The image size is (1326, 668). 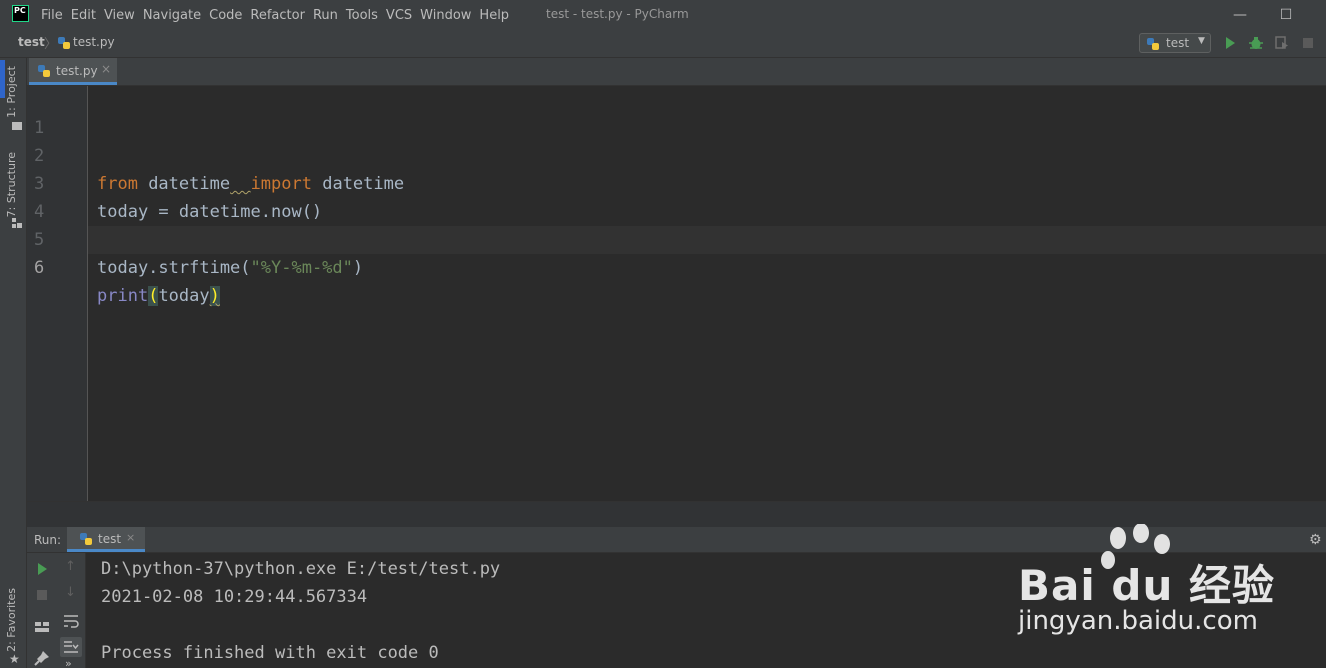 I want to click on menu-tools: Tools, so click(x=362, y=15).